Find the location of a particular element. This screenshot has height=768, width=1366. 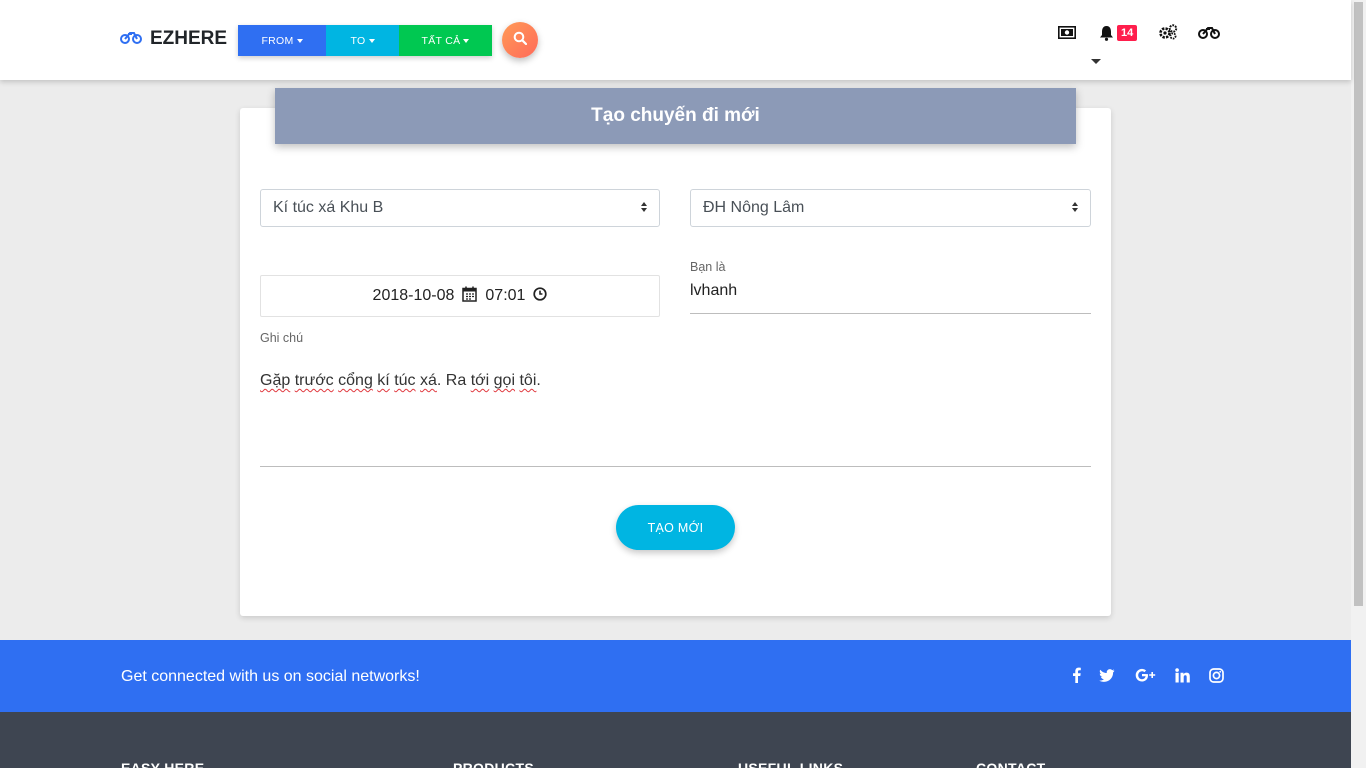

scrollbar-thumb is located at coordinates (1358, 304).